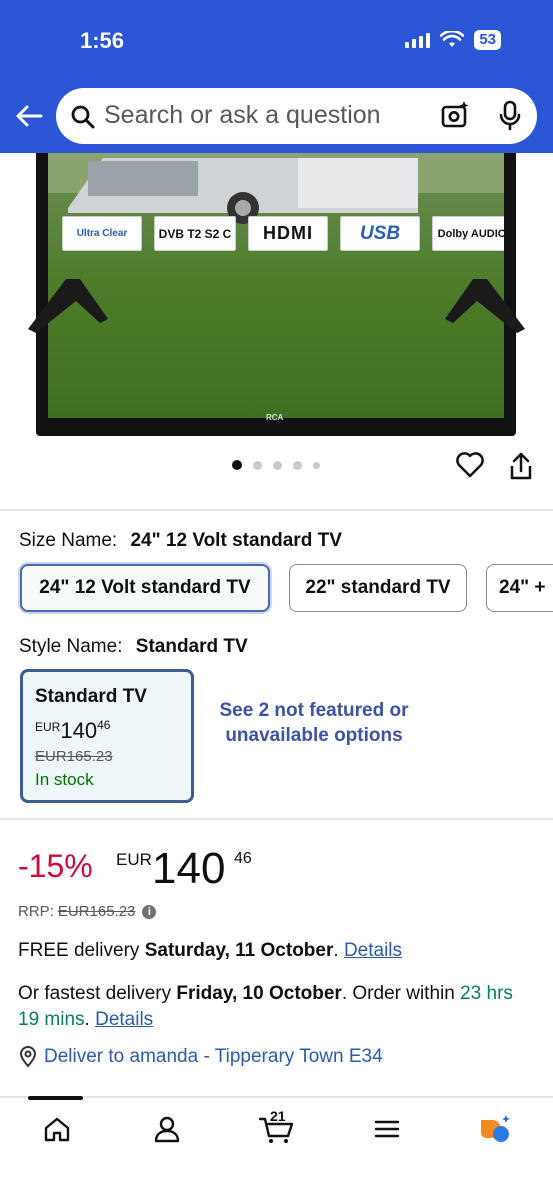 The height and width of the screenshot is (1200, 553). I want to click on app-header: 1:56 53 Search or ask a question, so click(276, 76).